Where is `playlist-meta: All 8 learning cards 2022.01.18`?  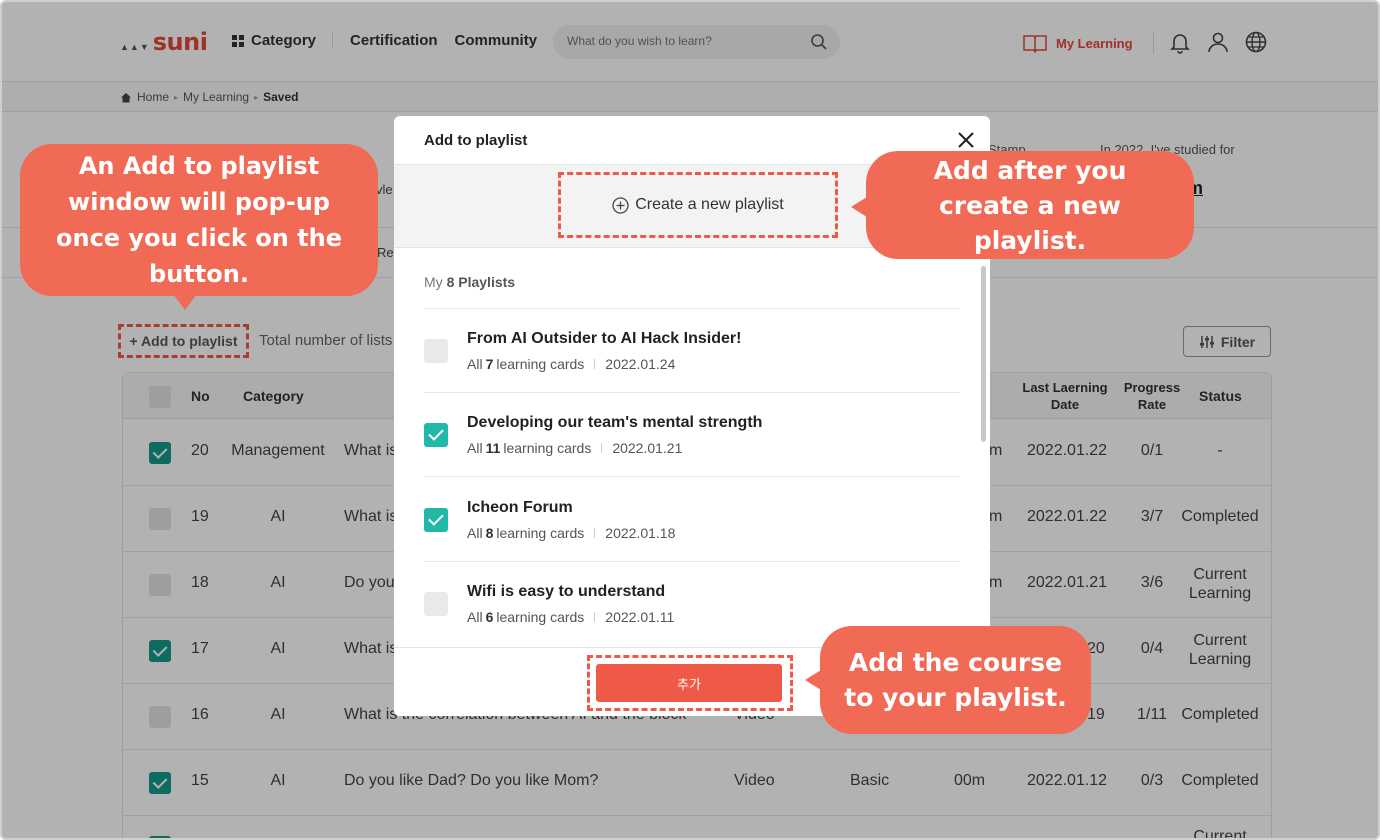
playlist-meta: All 8 learning cards 2022.01.18 is located at coordinates (571, 533).